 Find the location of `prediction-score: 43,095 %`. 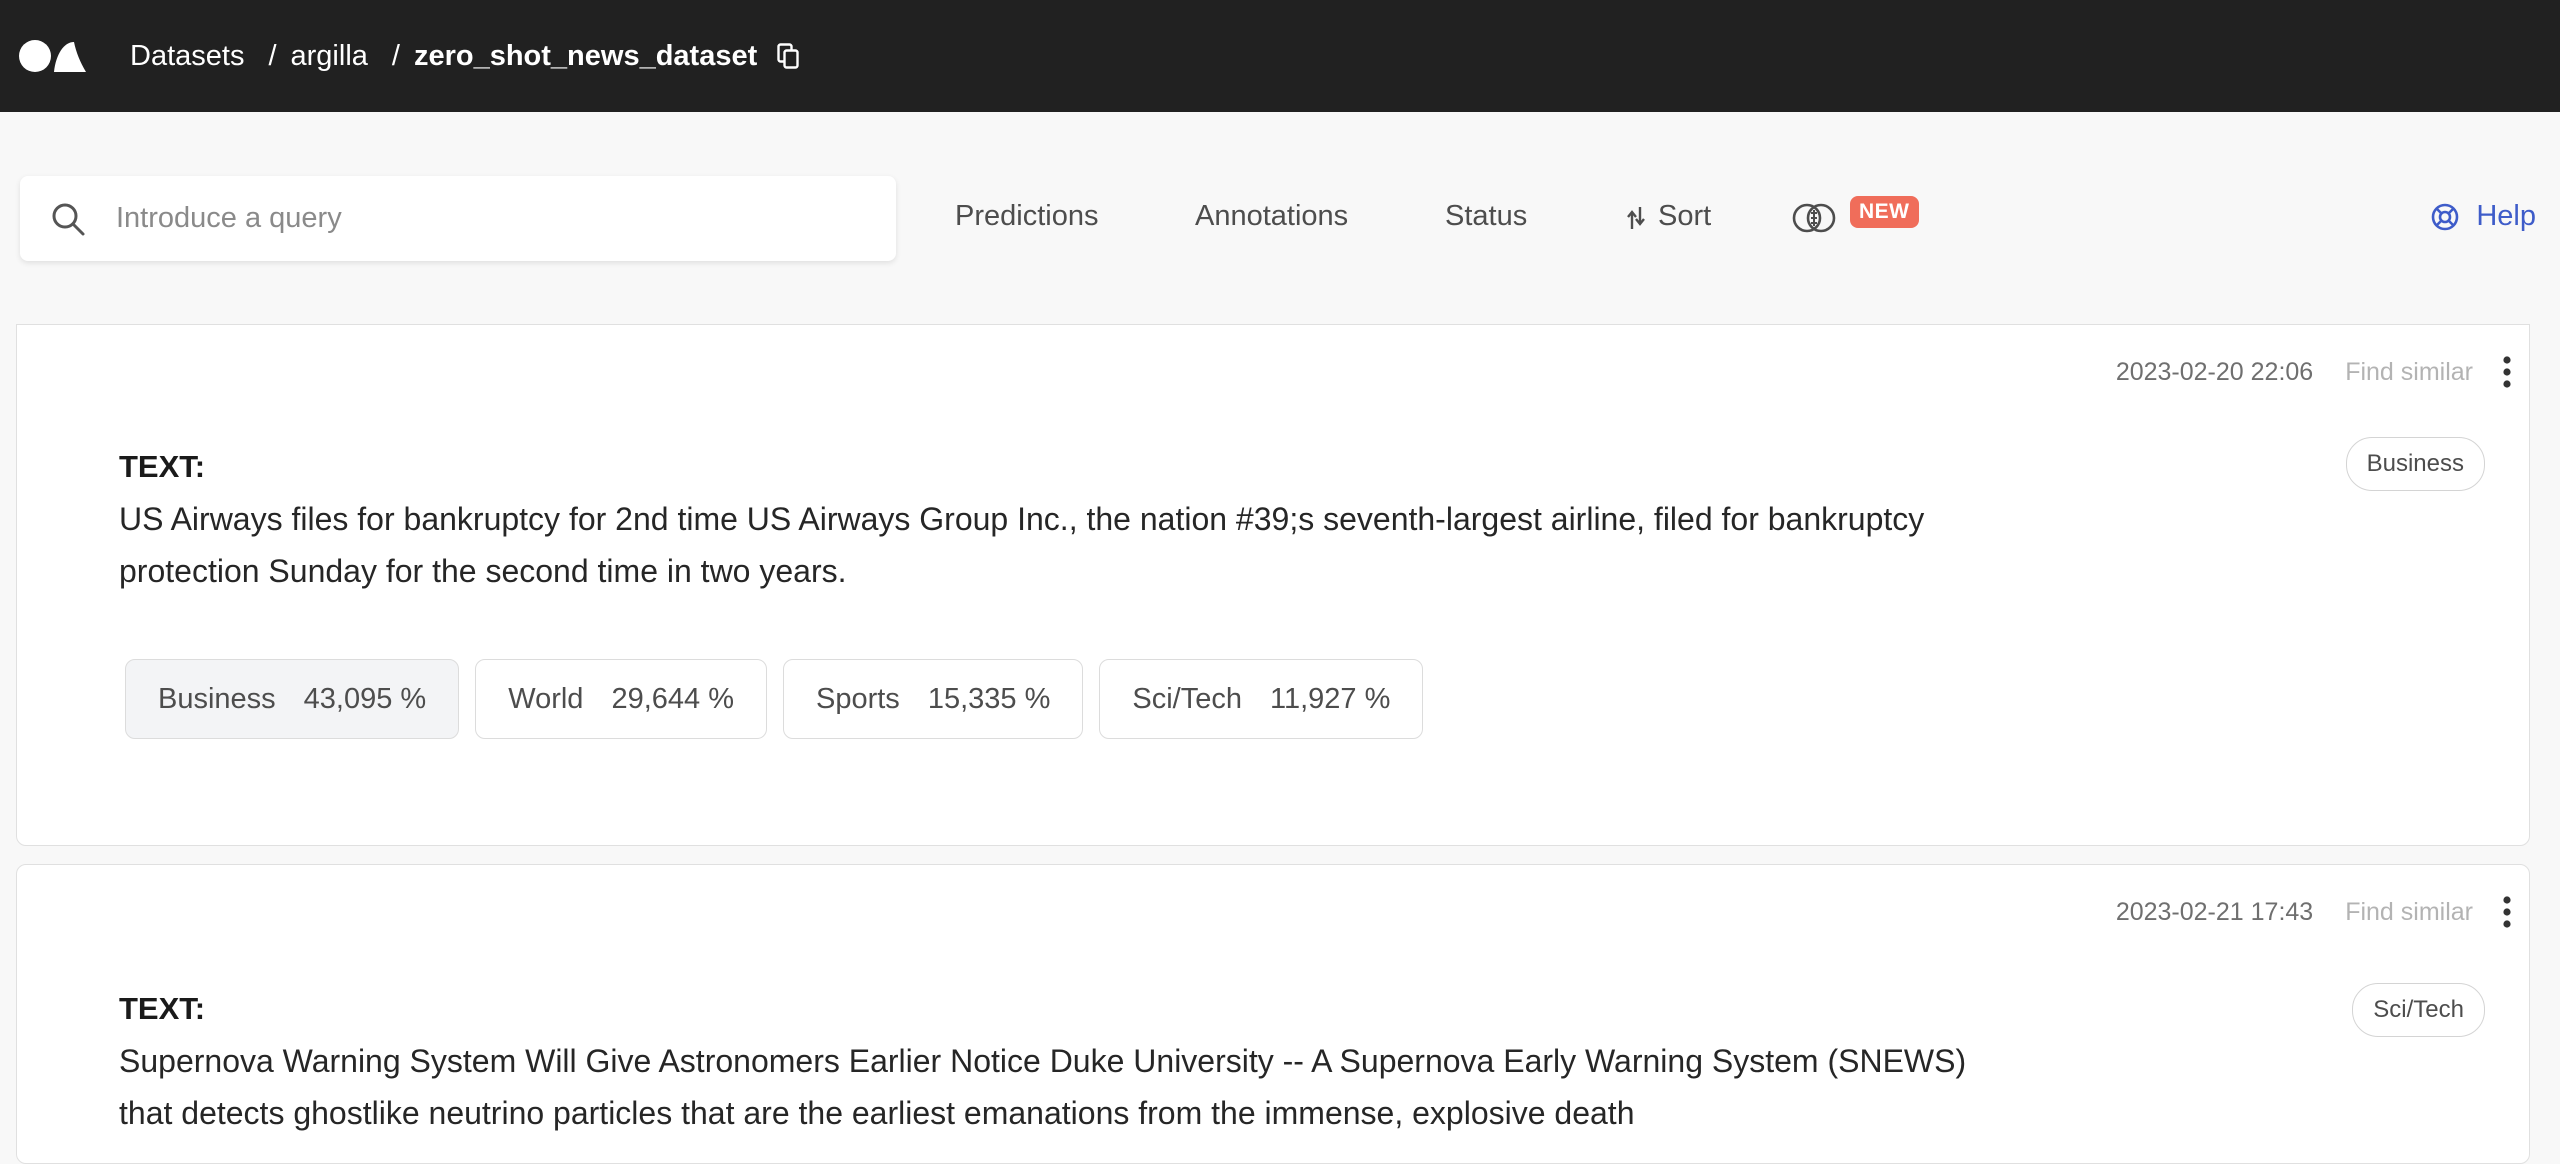

prediction-score: 43,095 % is located at coordinates (365, 698).